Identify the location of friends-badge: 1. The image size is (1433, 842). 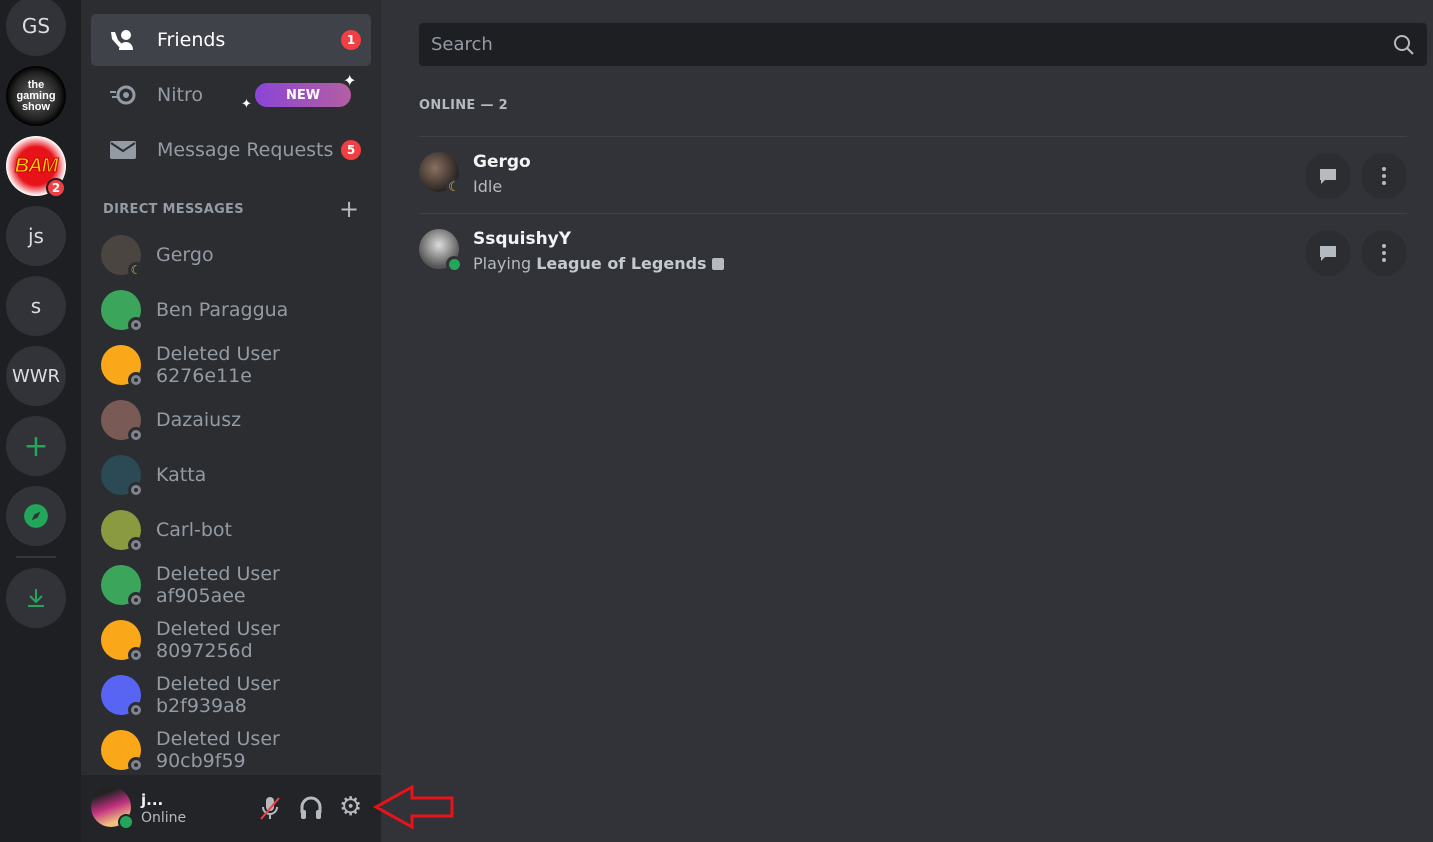
(351, 40).